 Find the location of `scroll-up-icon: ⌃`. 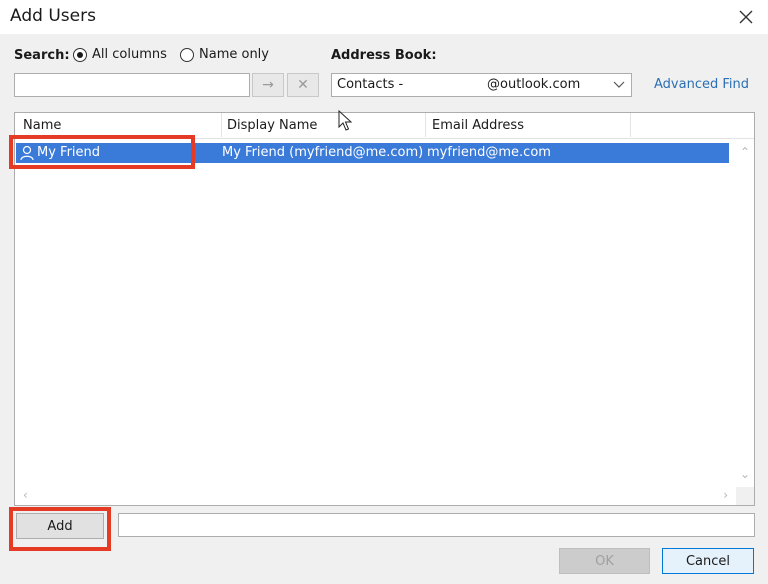

scroll-up-icon: ⌃ is located at coordinates (745, 152).